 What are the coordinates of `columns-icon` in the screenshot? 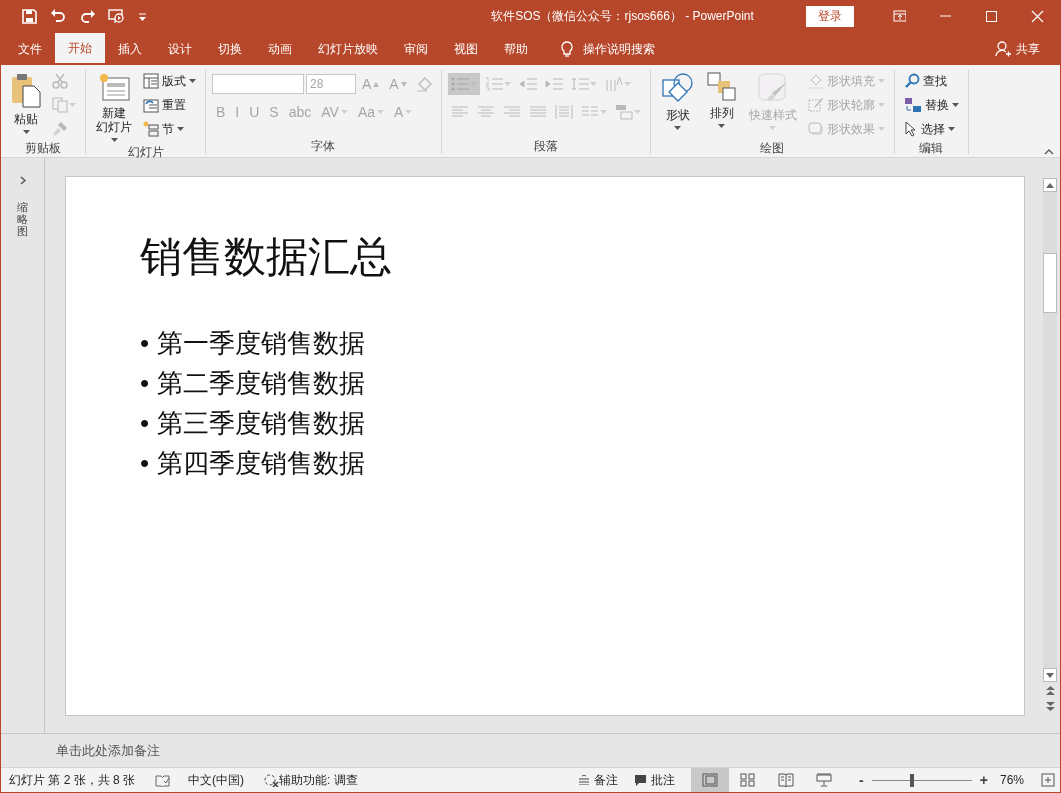 It's located at (589, 112).